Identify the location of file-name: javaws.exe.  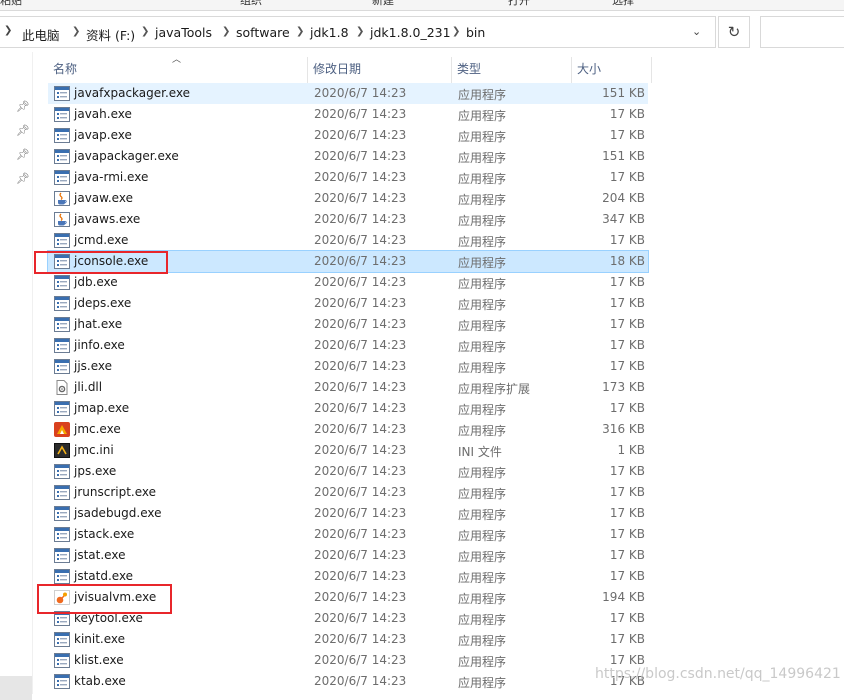
(107, 219).